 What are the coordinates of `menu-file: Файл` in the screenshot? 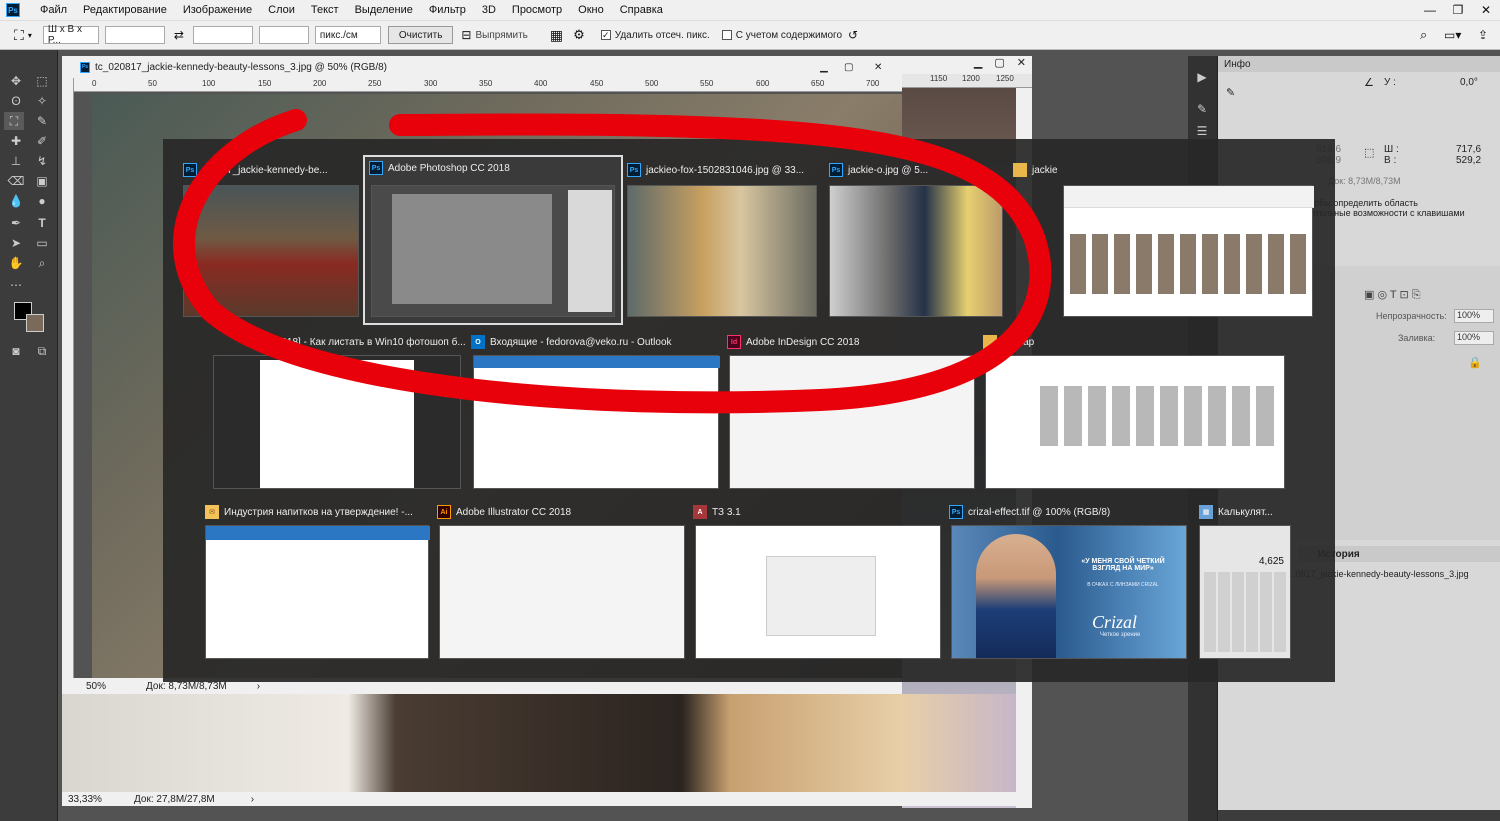 It's located at (53, 10).